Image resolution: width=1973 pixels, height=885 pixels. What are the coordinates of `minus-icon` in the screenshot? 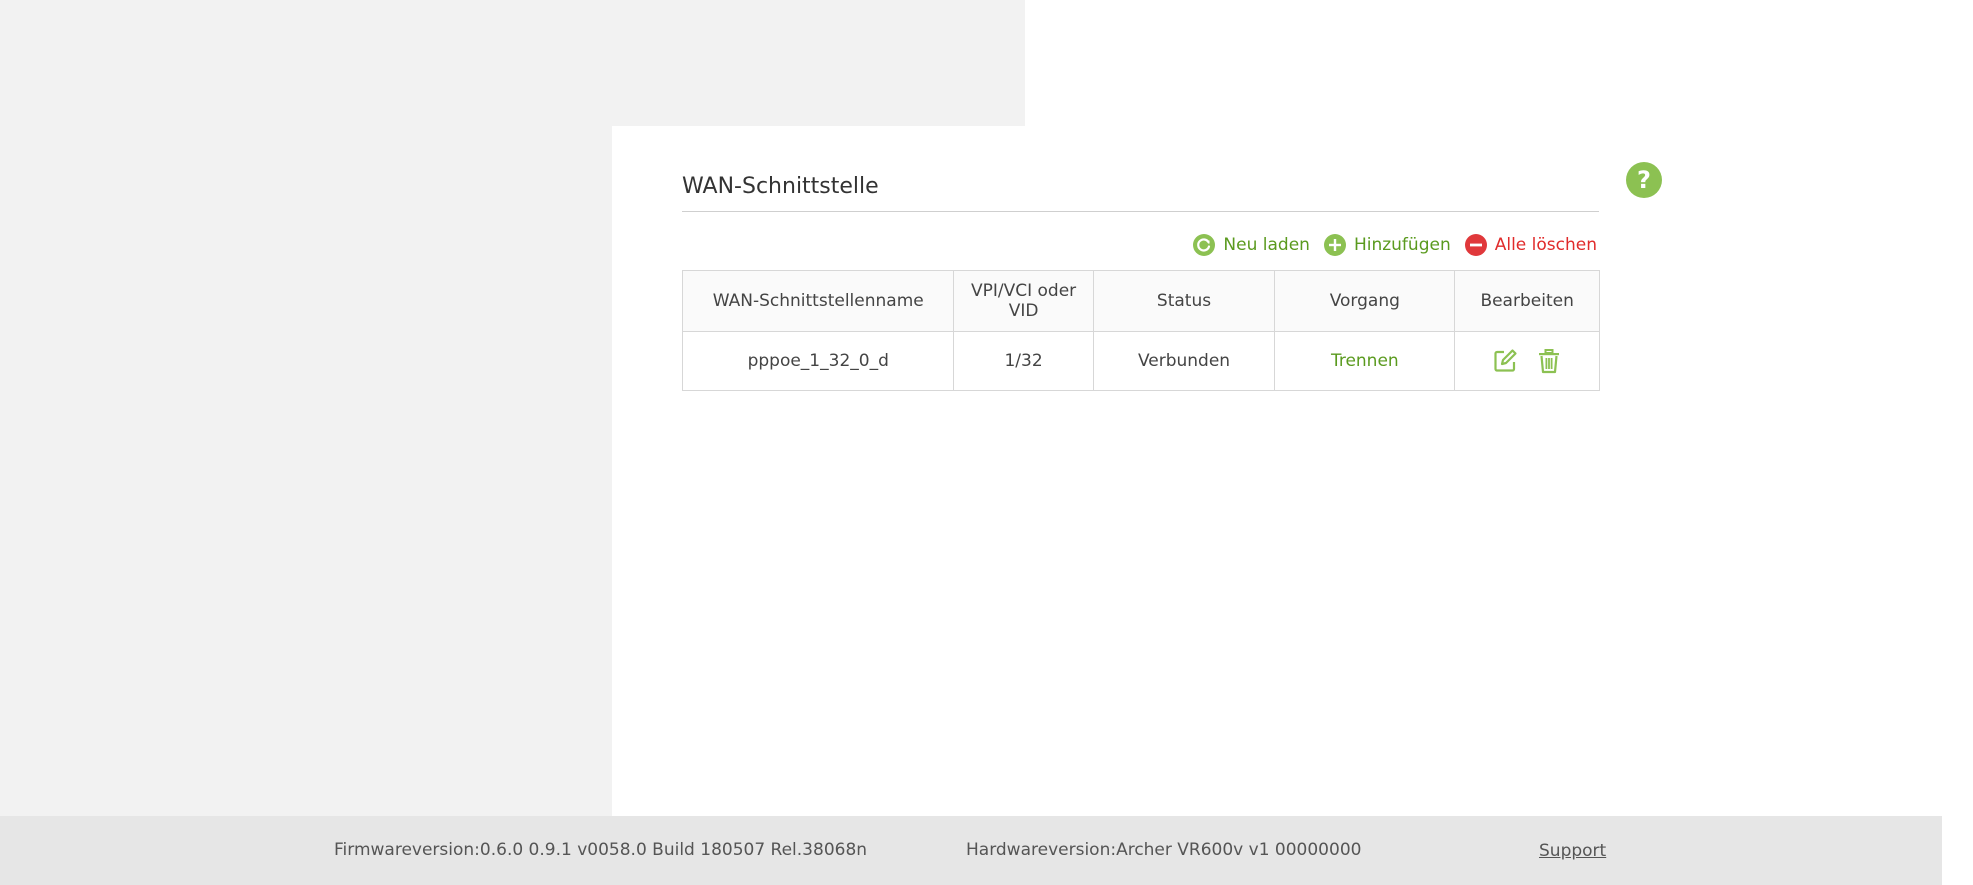 It's located at (1475, 245).